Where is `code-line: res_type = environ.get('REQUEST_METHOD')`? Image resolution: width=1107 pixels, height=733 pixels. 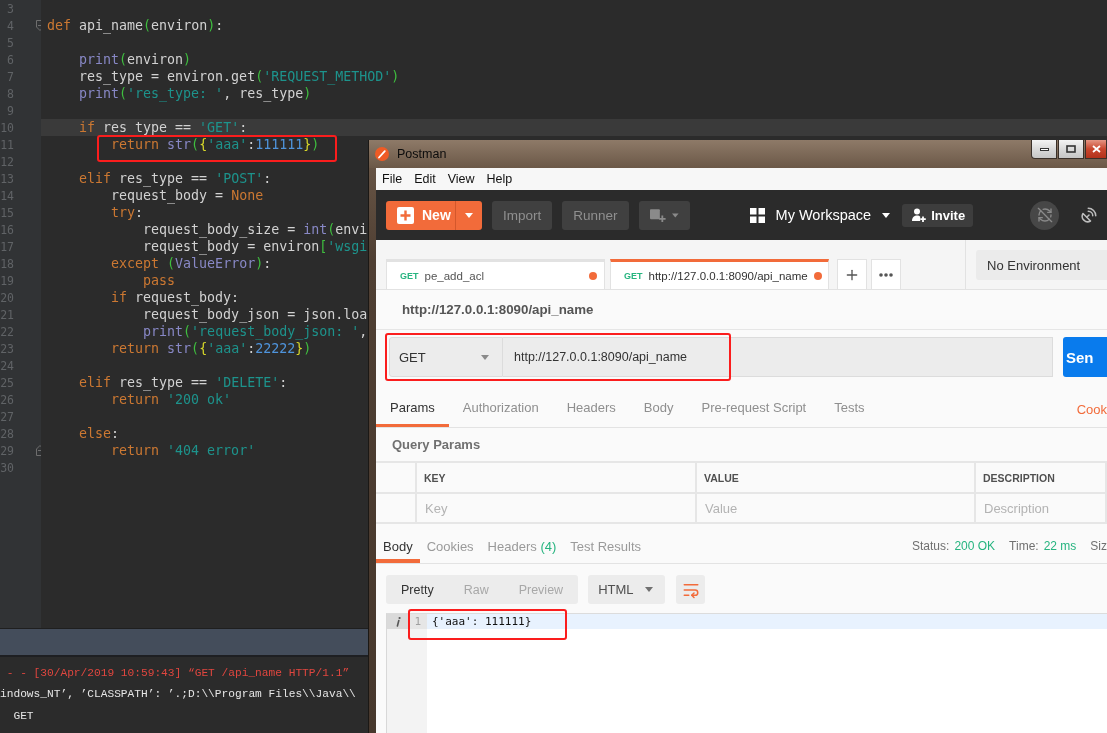
code-line: res_type = environ.get('REQUEST_METHOD') is located at coordinates (239, 76).